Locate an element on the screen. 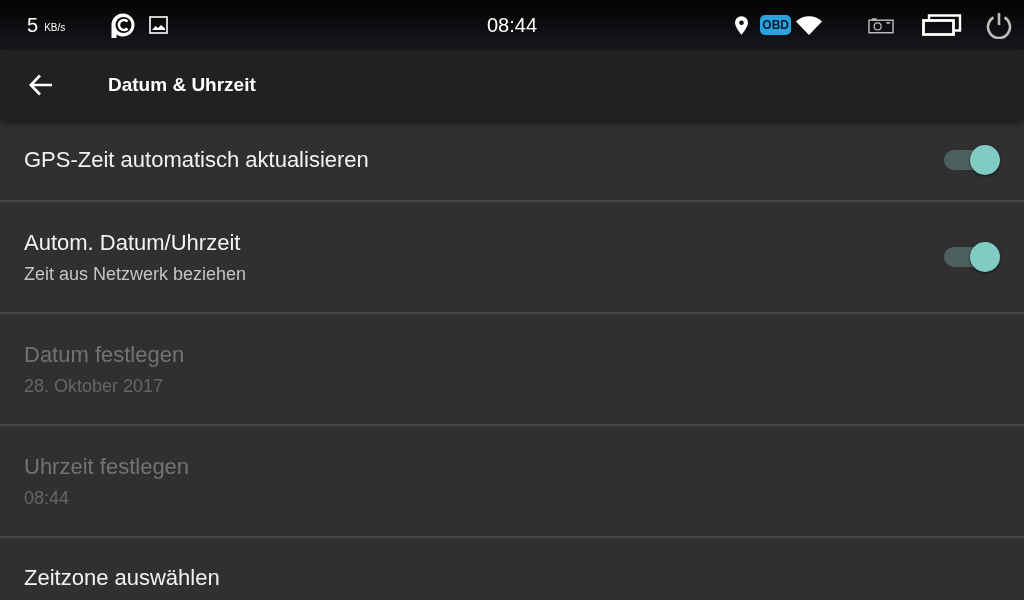 This screenshot has width=1024, height=600. speed-value: 5 is located at coordinates (33, 25).